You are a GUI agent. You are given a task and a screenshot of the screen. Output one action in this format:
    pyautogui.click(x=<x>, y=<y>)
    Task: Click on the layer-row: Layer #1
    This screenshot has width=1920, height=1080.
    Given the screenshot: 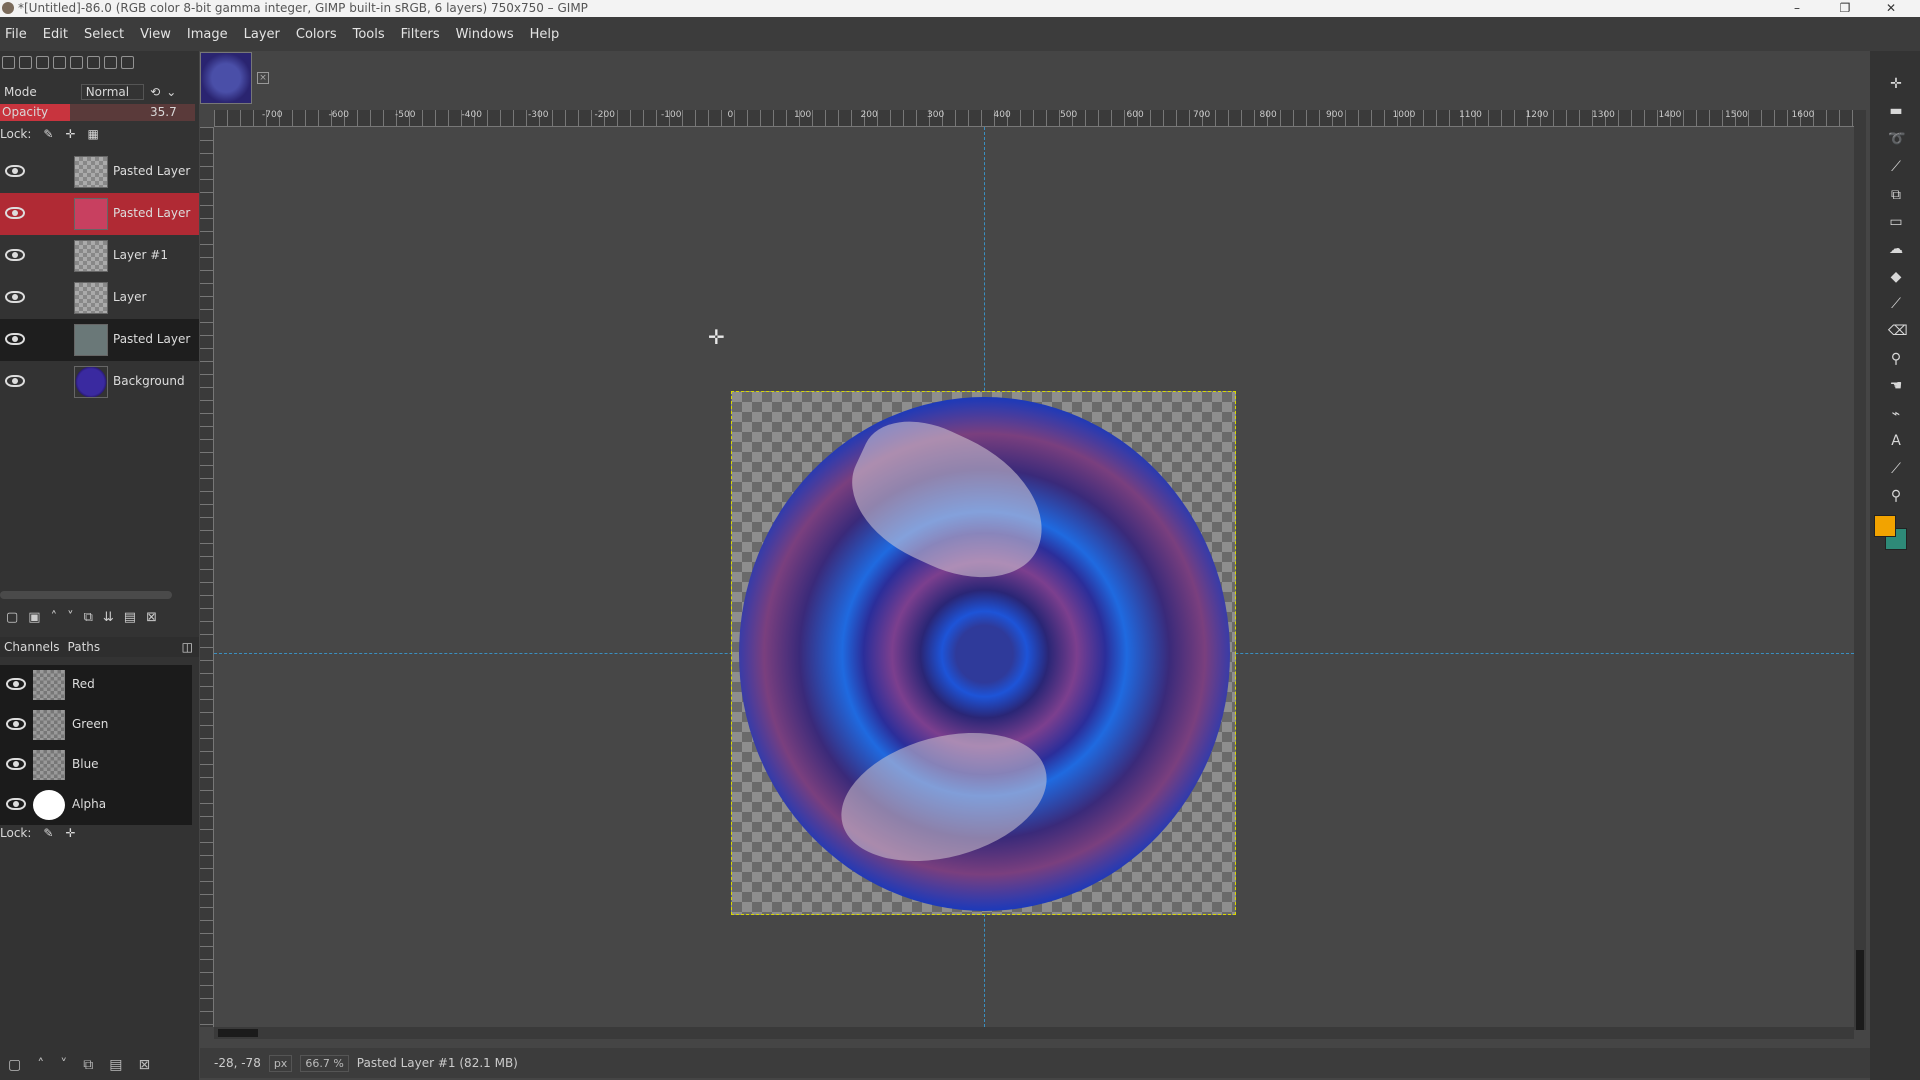 What is the action you would take?
    pyautogui.click(x=99, y=256)
    